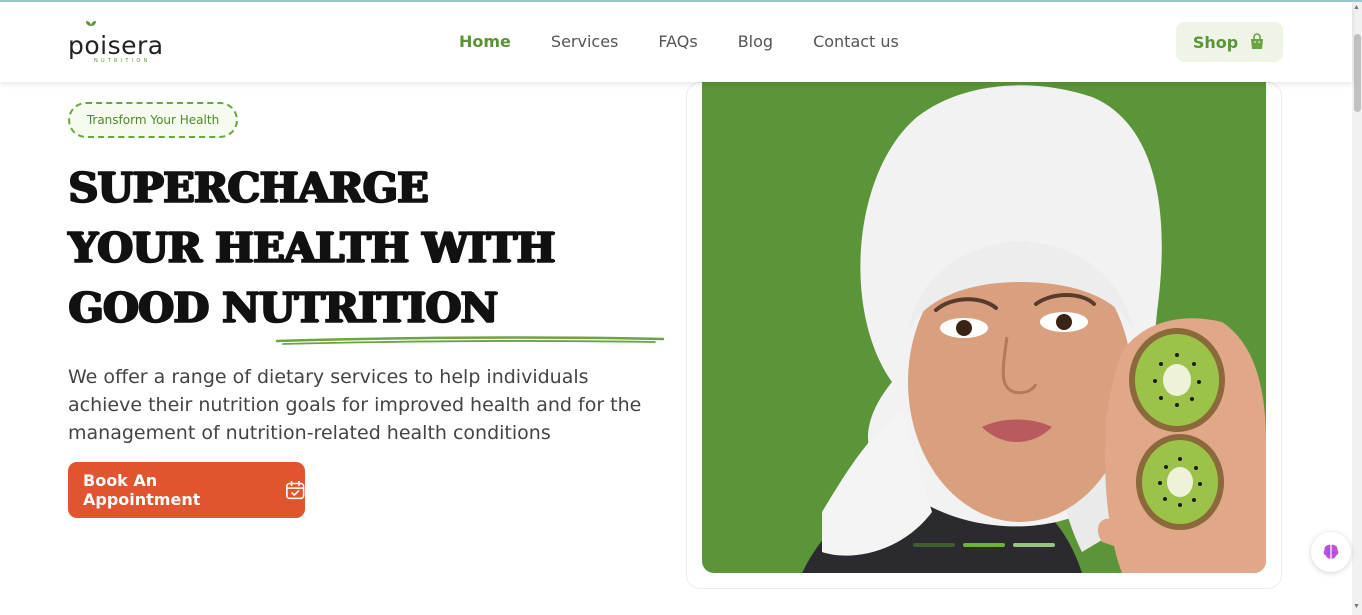  I want to click on nav-link-contact: Contact us, so click(856, 41).